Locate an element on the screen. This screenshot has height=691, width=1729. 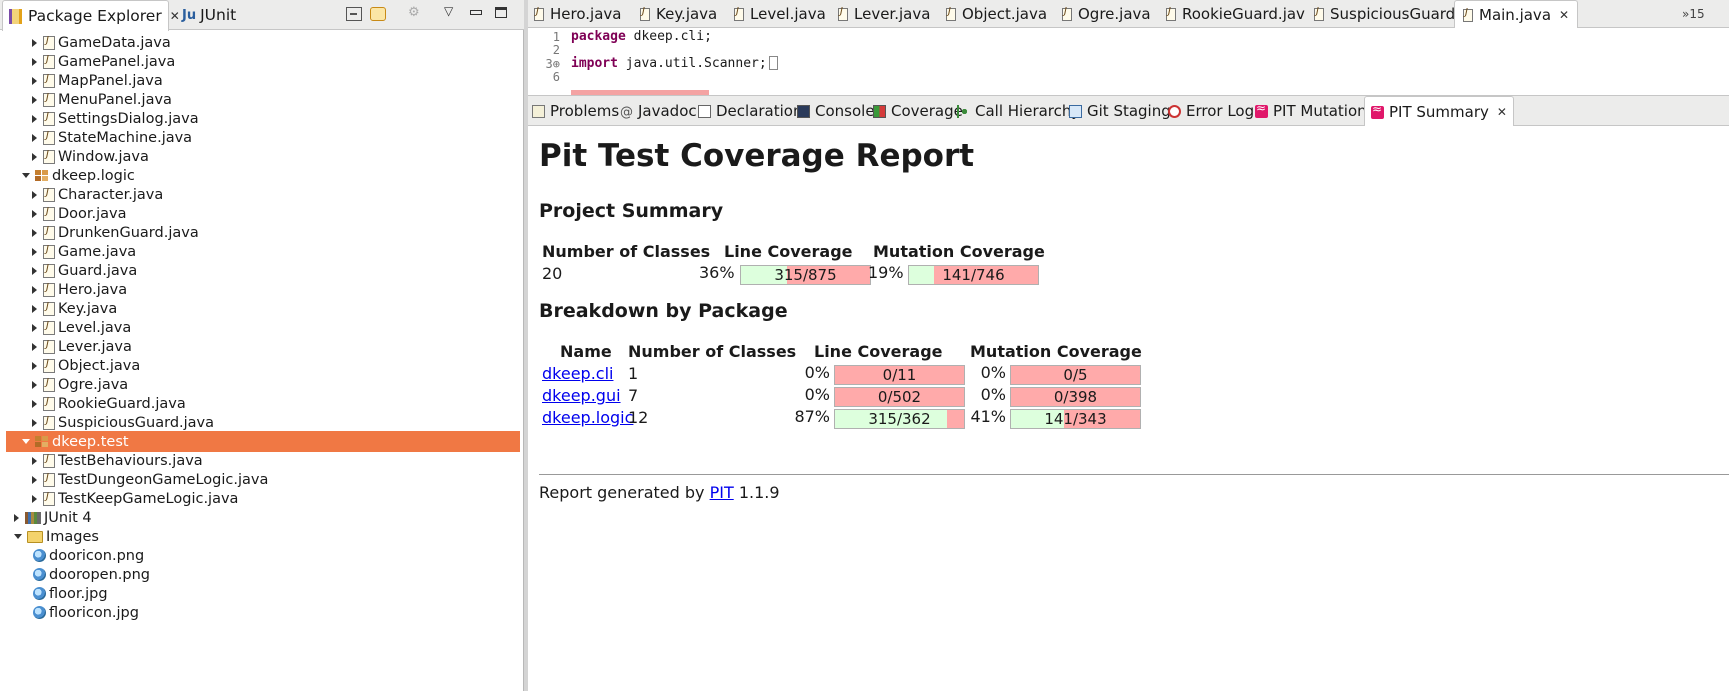
tree-item-library: JUnit 4 is located at coordinates (263, 517).